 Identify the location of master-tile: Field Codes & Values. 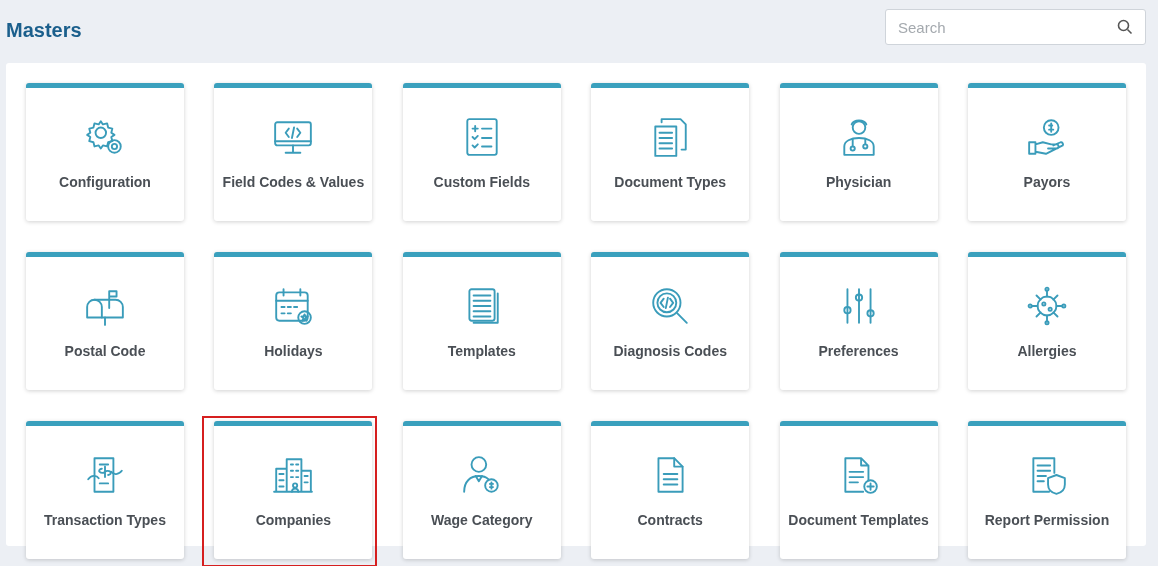
(293, 152).